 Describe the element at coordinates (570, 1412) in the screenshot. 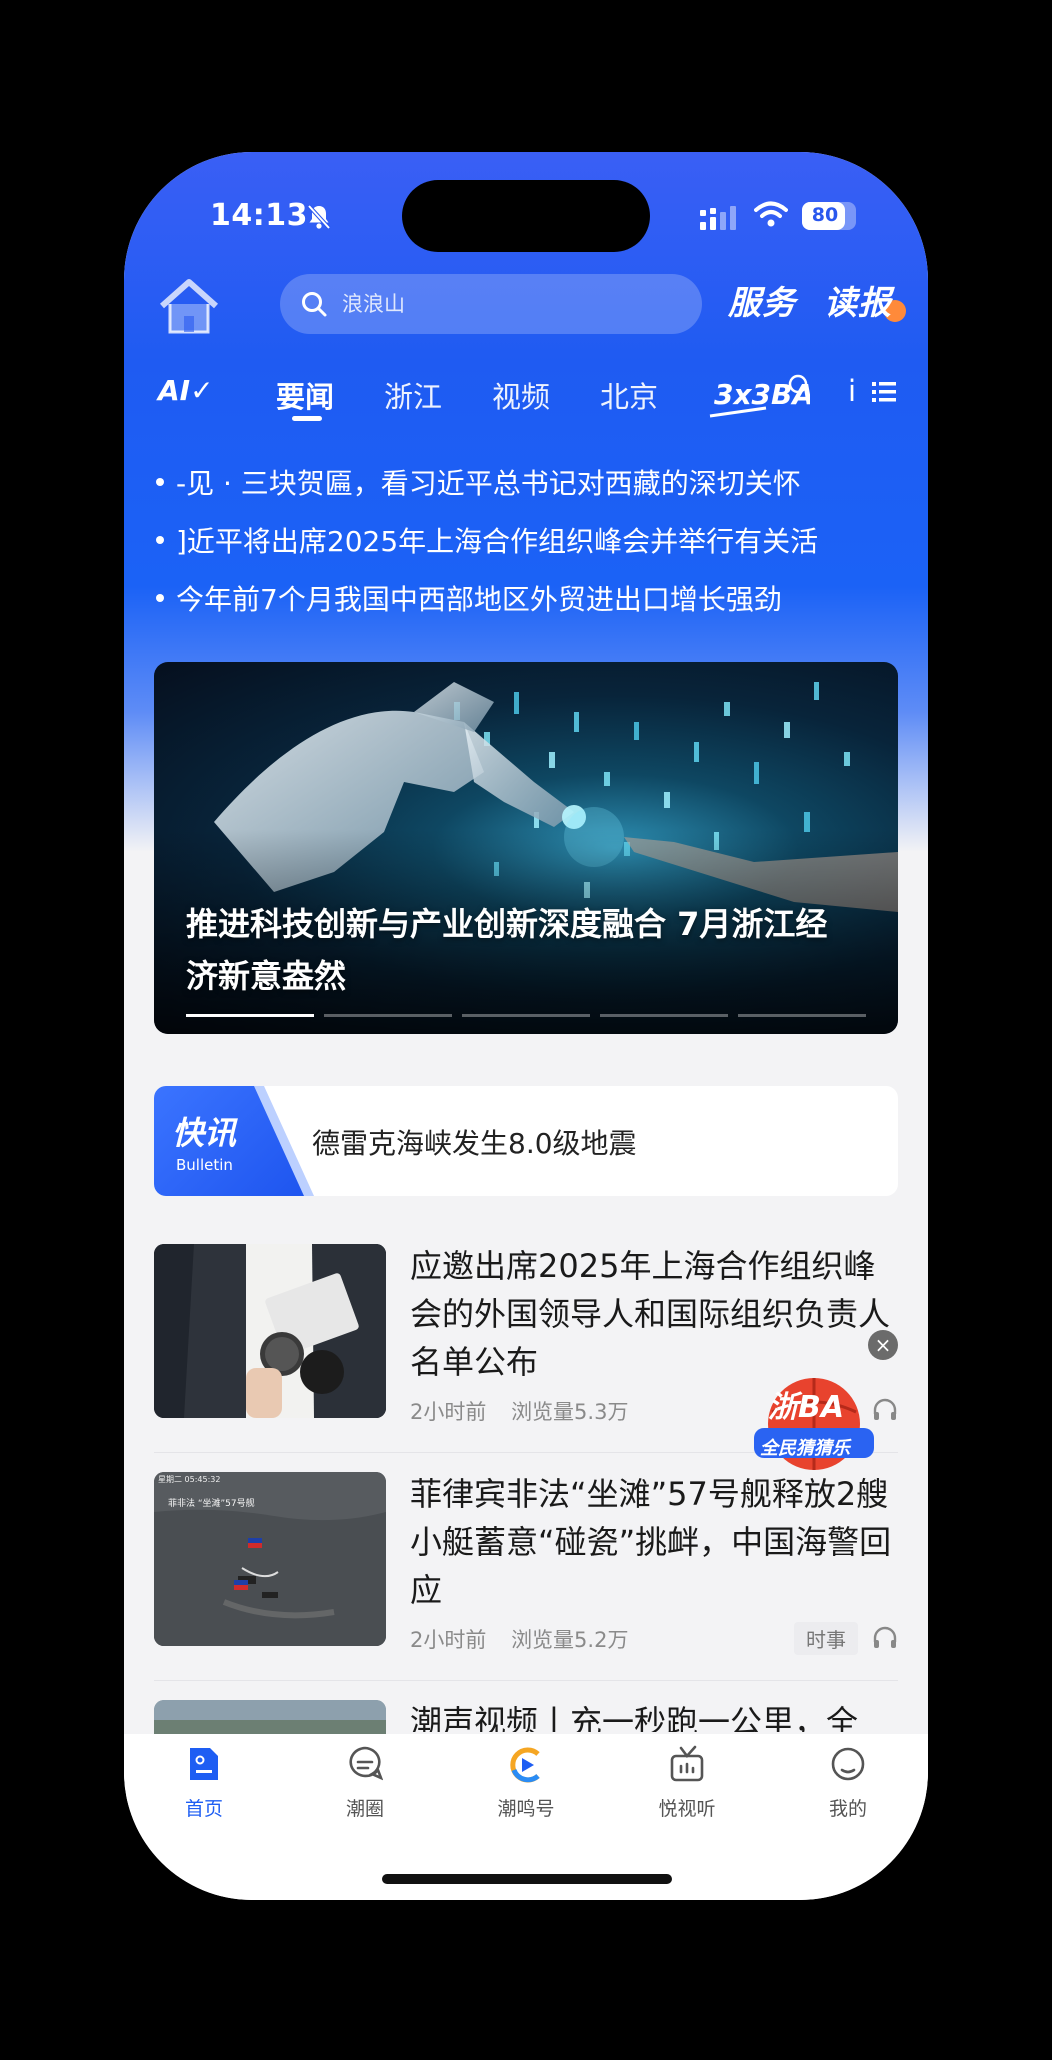

I see `news-views: 浏览量5.3万` at that location.